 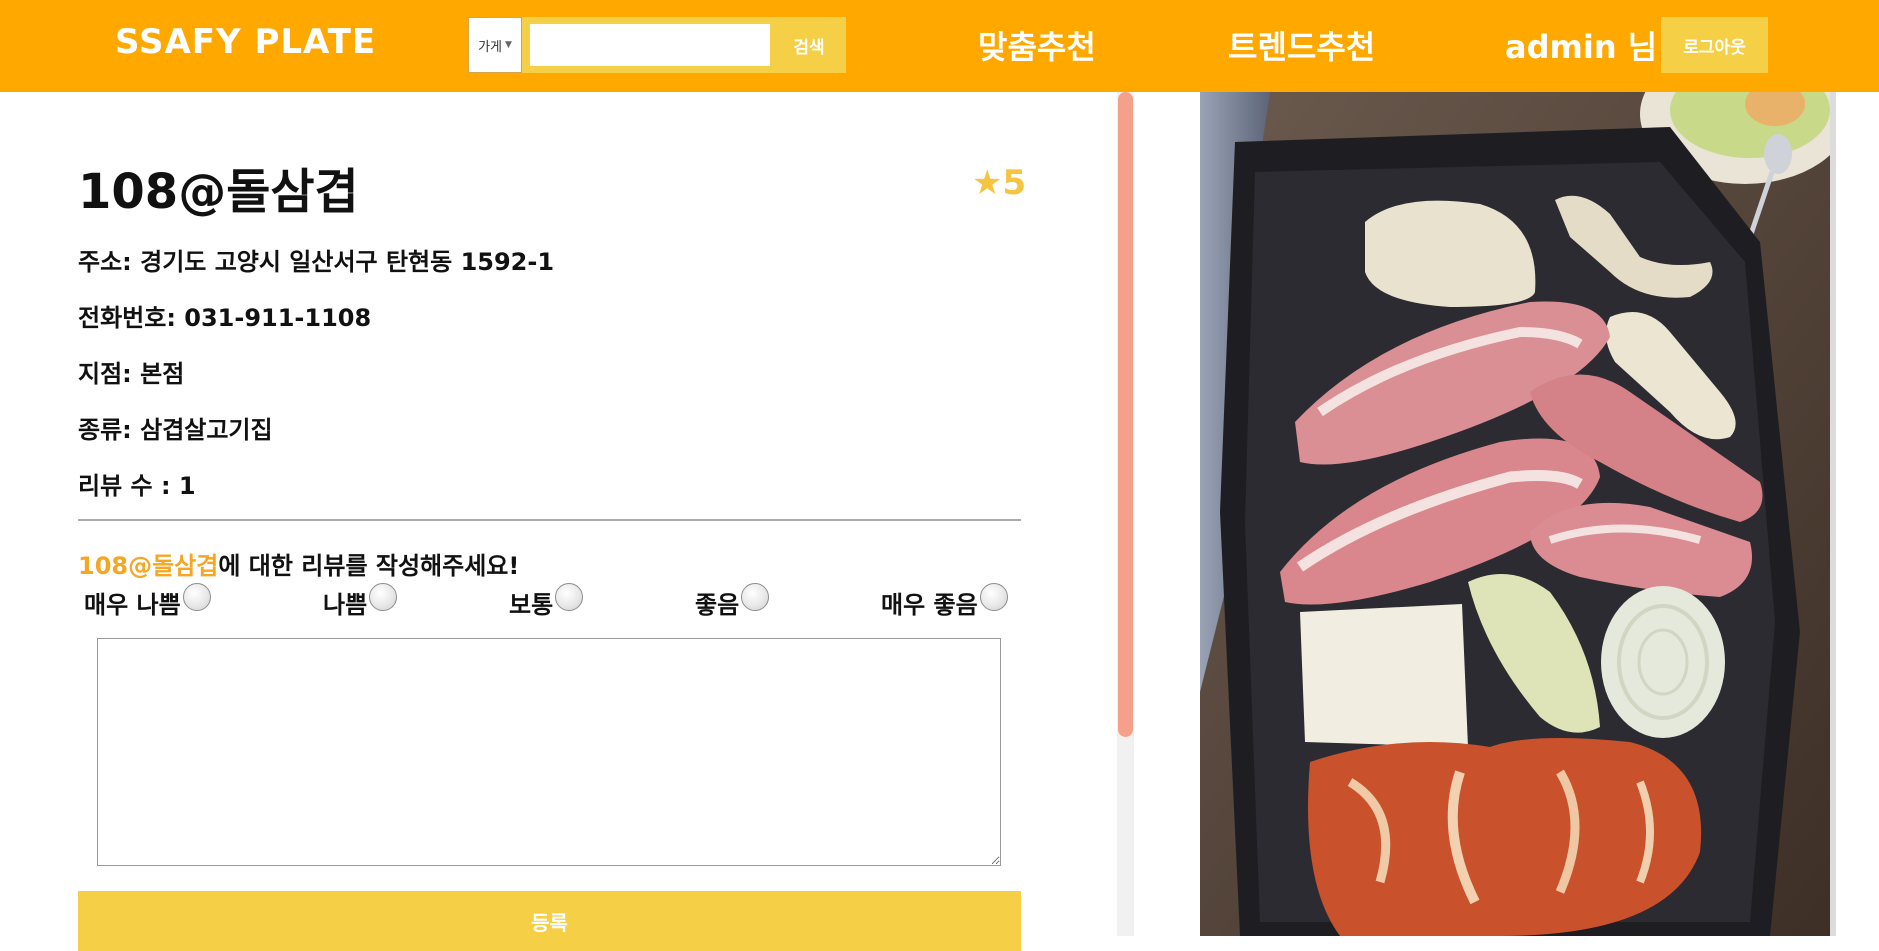 What do you see at coordinates (549, 752) in the screenshot?
I see `review-textarea` at bounding box center [549, 752].